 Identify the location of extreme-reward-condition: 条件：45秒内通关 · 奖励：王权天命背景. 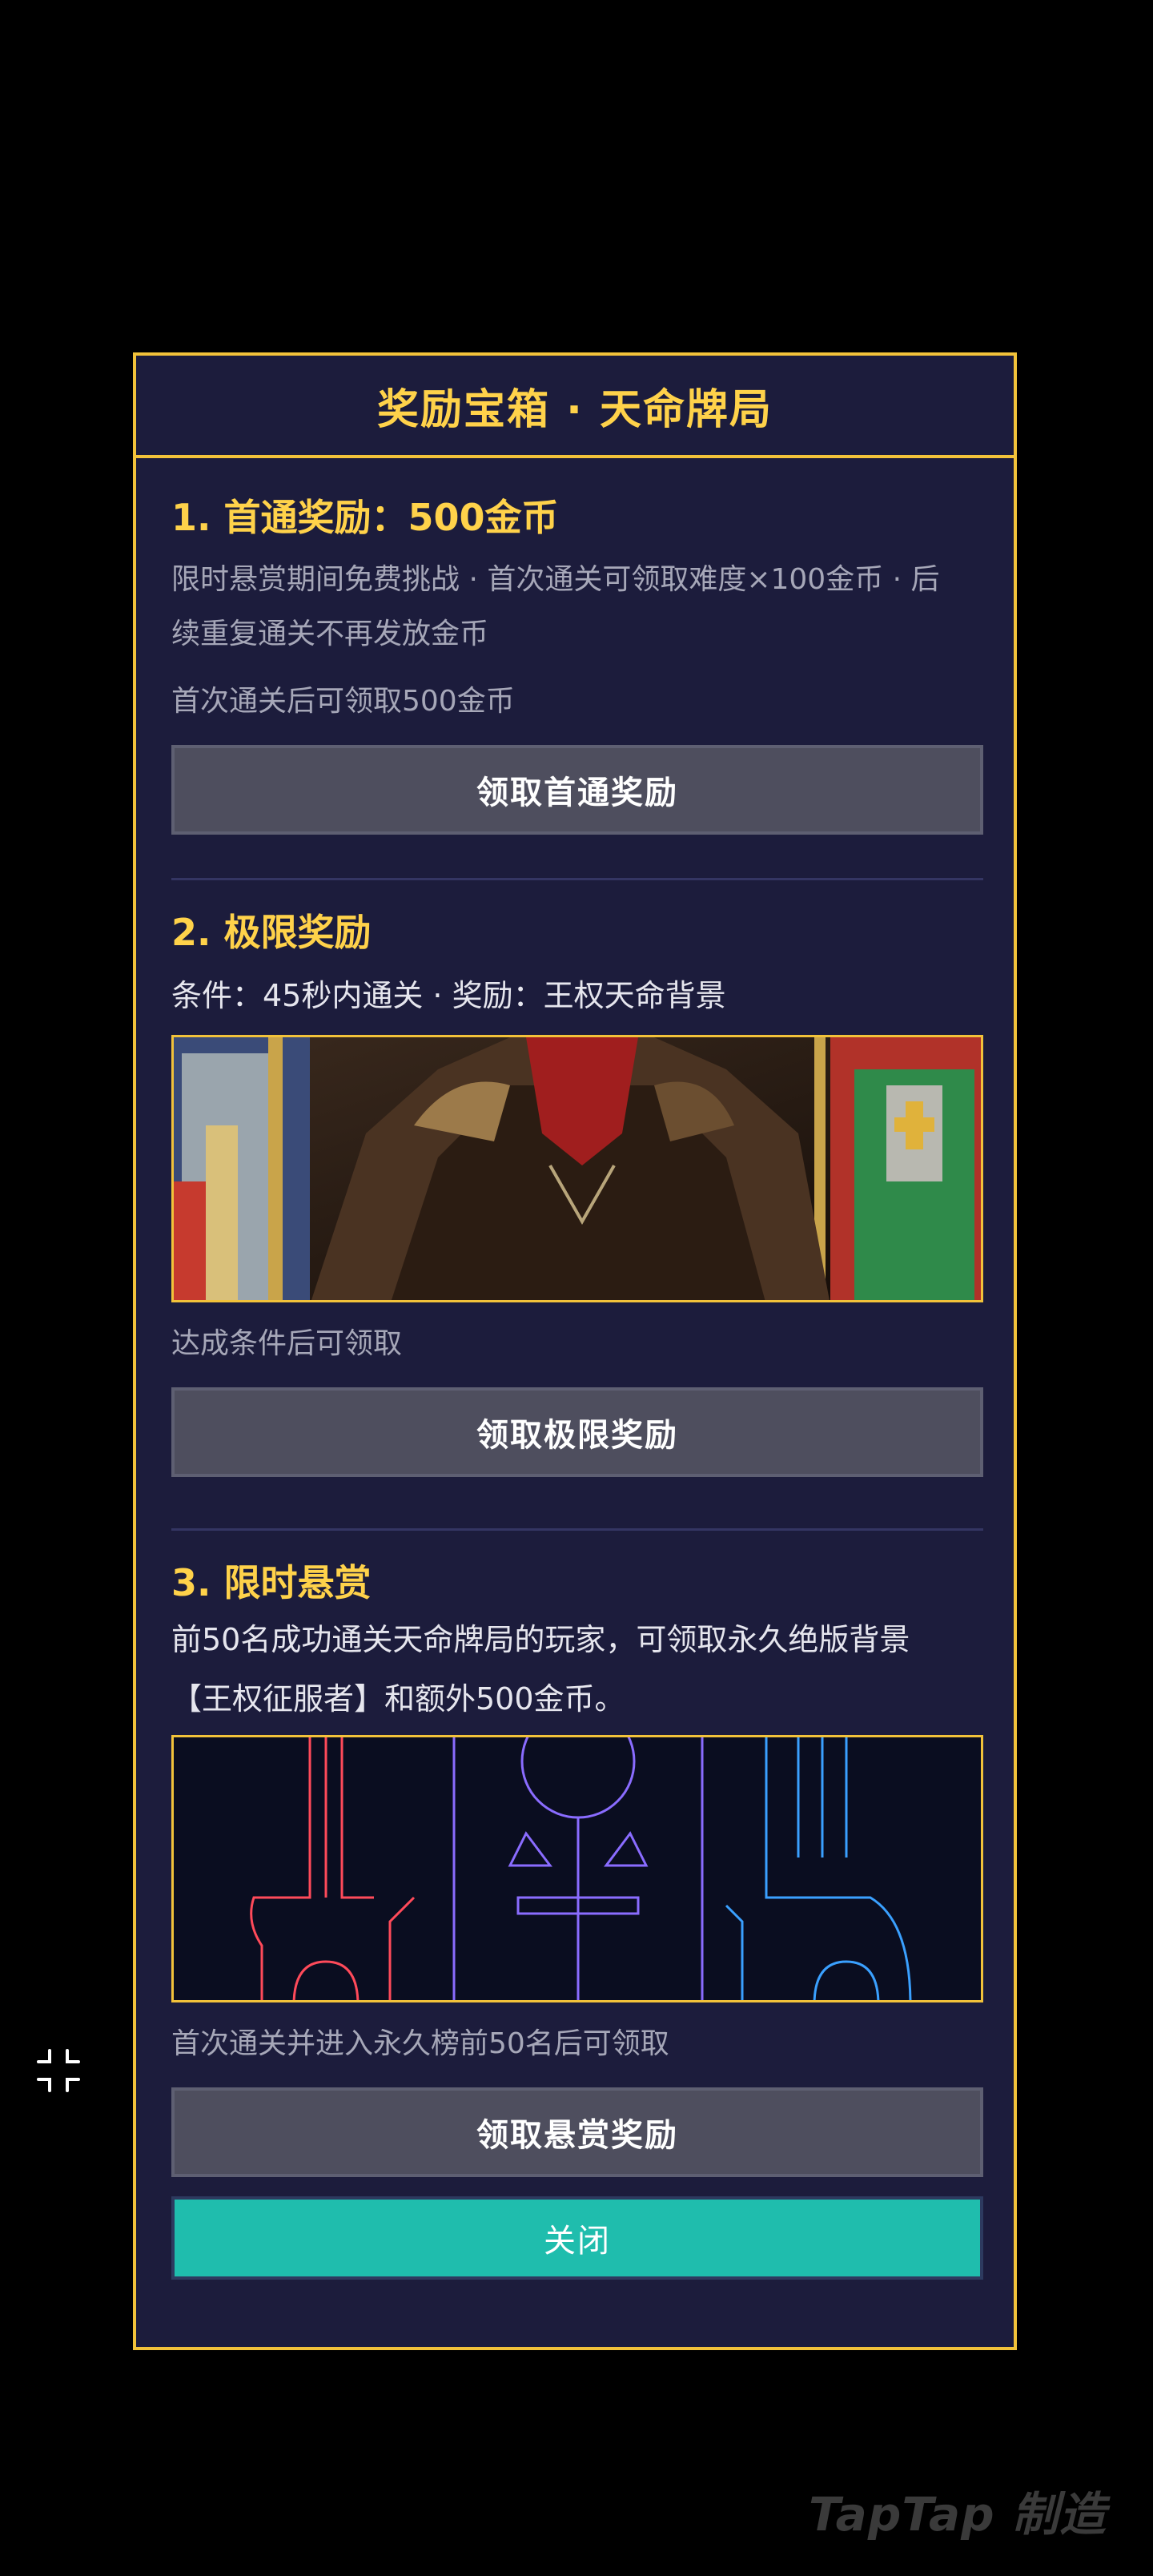
(449, 996).